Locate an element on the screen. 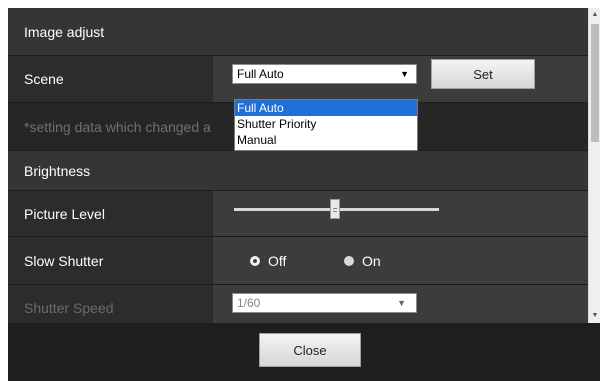  note-text: *setting data which changed a is located at coordinates (117, 126).